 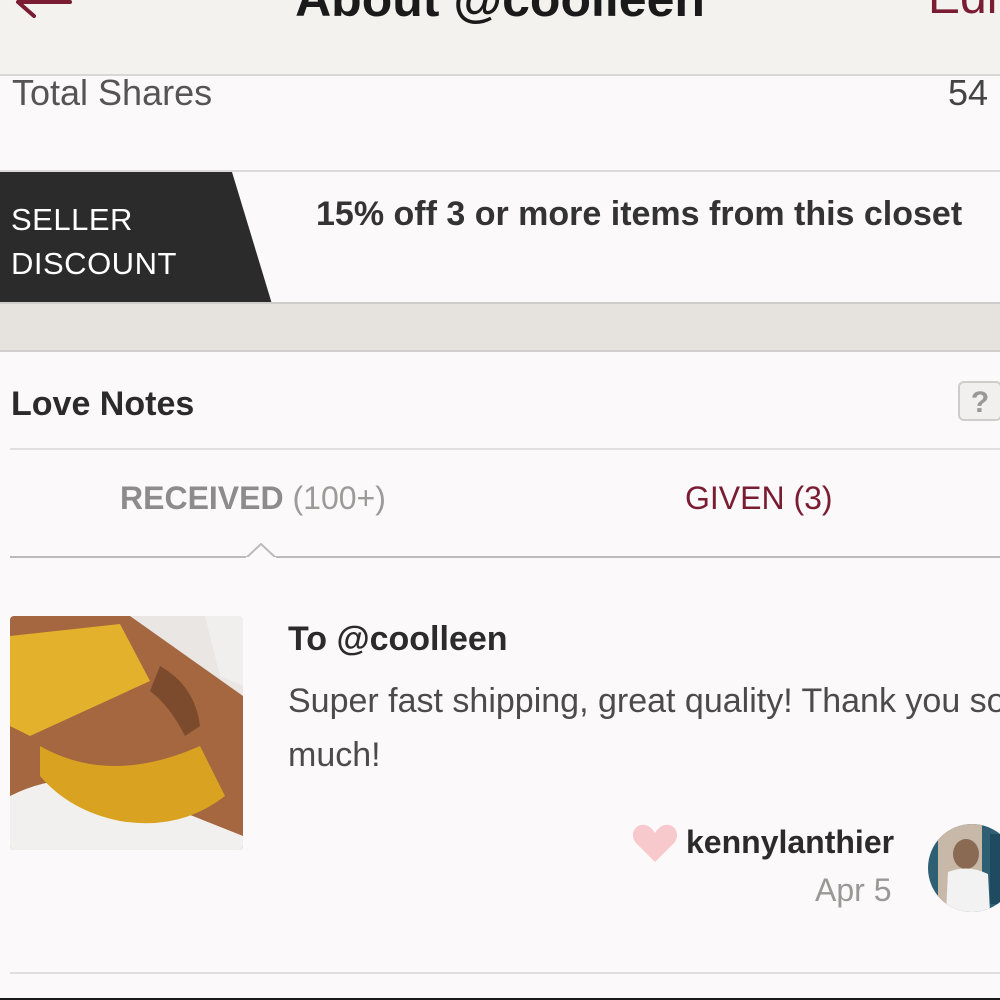 What do you see at coordinates (968, 92) in the screenshot?
I see `total-shares-value: 54` at bounding box center [968, 92].